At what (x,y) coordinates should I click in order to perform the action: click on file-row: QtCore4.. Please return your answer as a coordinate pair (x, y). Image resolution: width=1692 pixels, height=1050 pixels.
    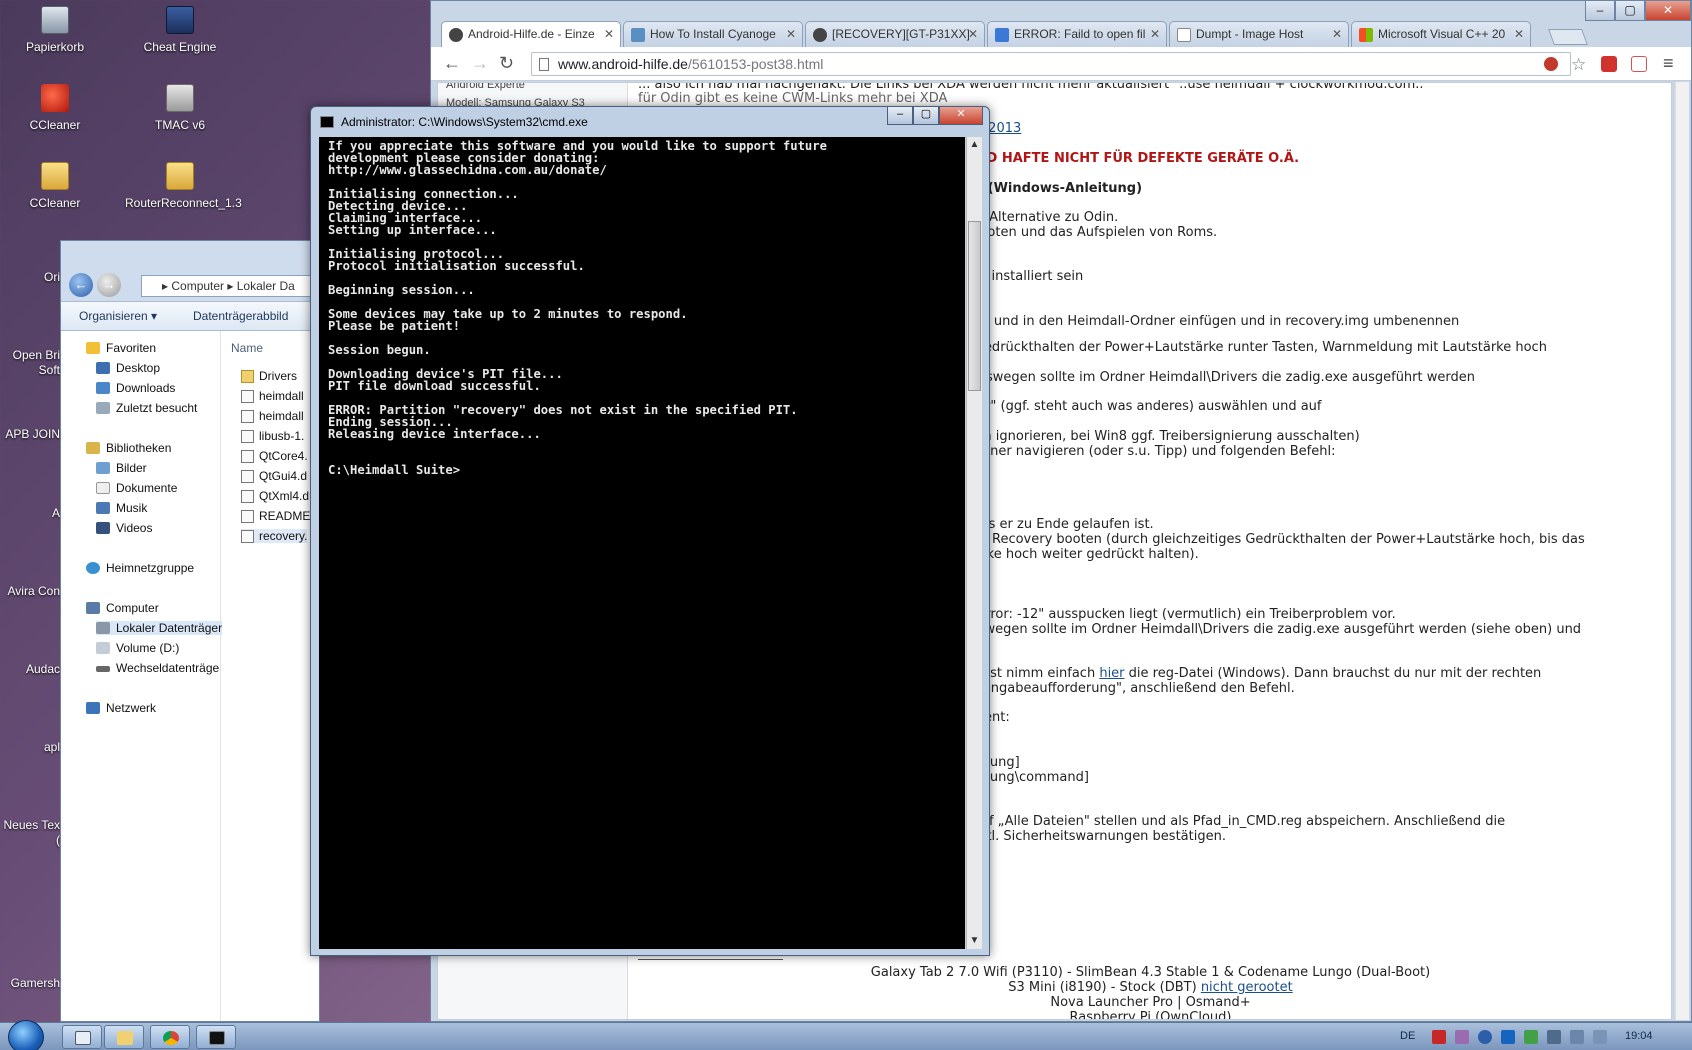
    Looking at the image, I should click on (274, 456).